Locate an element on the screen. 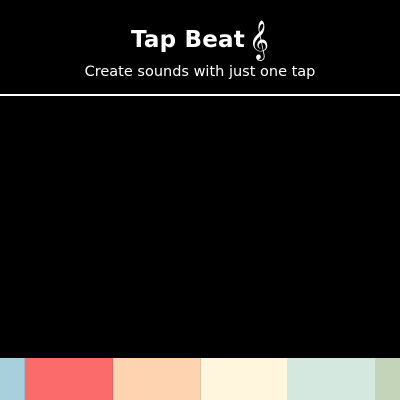  app-subtitle: Create sounds with just one tap is located at coordinates (200, 72).